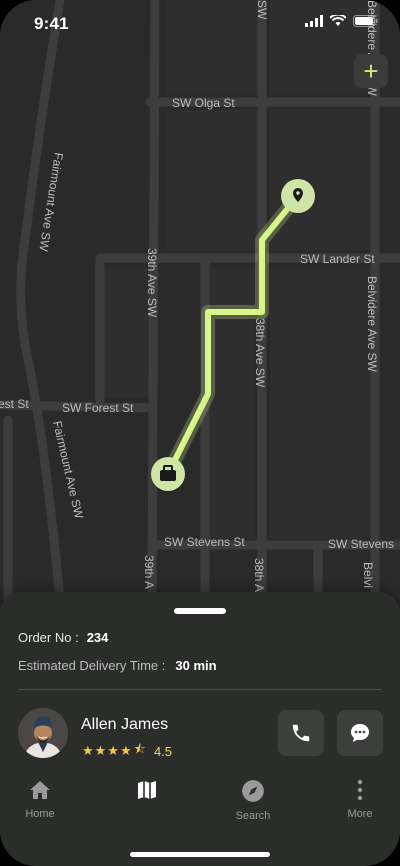 The width and height of the screenshot is (400, 866). I want to click on nav-more: More, so click(360, 799).